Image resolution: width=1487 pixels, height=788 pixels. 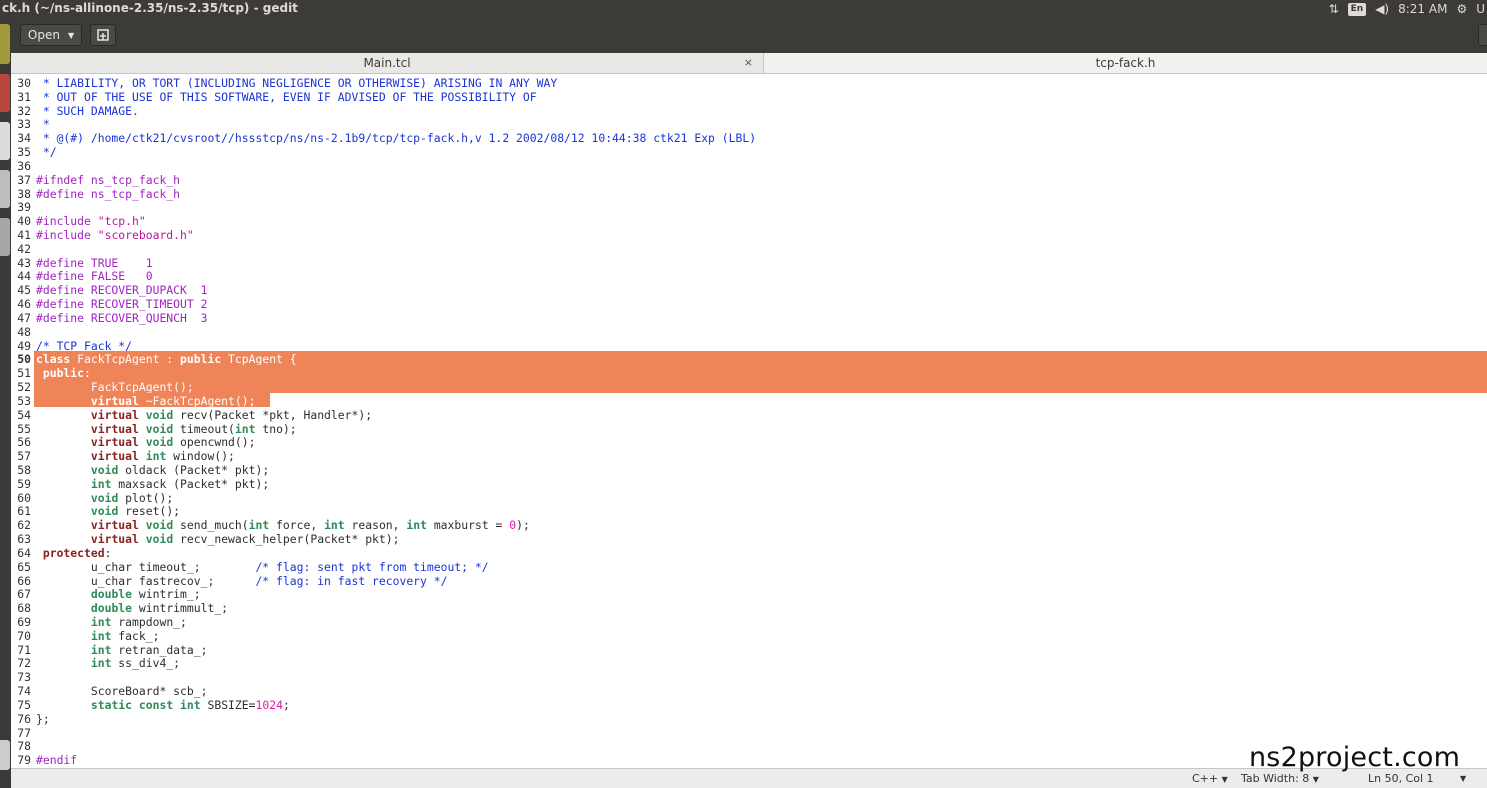 What do you see at coordinates (51, 35) in the screenshot?
I see `open-button: Open ▼` at bounding box center [51, 35].